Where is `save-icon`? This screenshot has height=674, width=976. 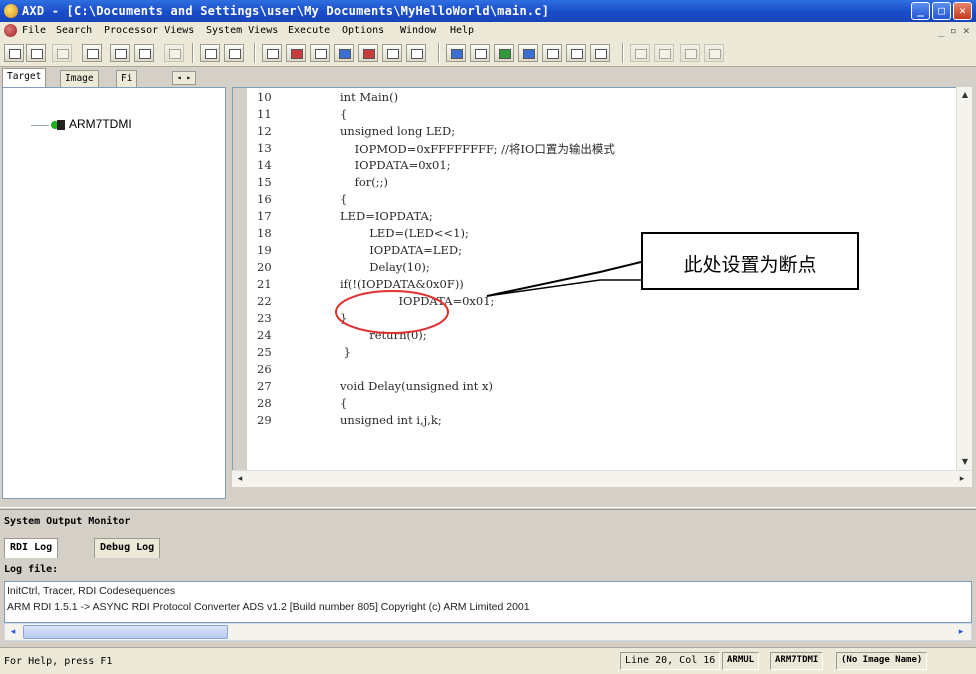
save-icon is located at coordinates (120, 53).